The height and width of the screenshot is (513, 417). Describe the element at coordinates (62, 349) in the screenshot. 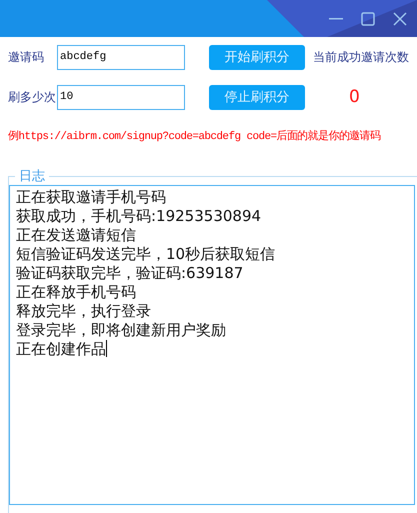

I see `log-line: 正在创建作品` at that location.